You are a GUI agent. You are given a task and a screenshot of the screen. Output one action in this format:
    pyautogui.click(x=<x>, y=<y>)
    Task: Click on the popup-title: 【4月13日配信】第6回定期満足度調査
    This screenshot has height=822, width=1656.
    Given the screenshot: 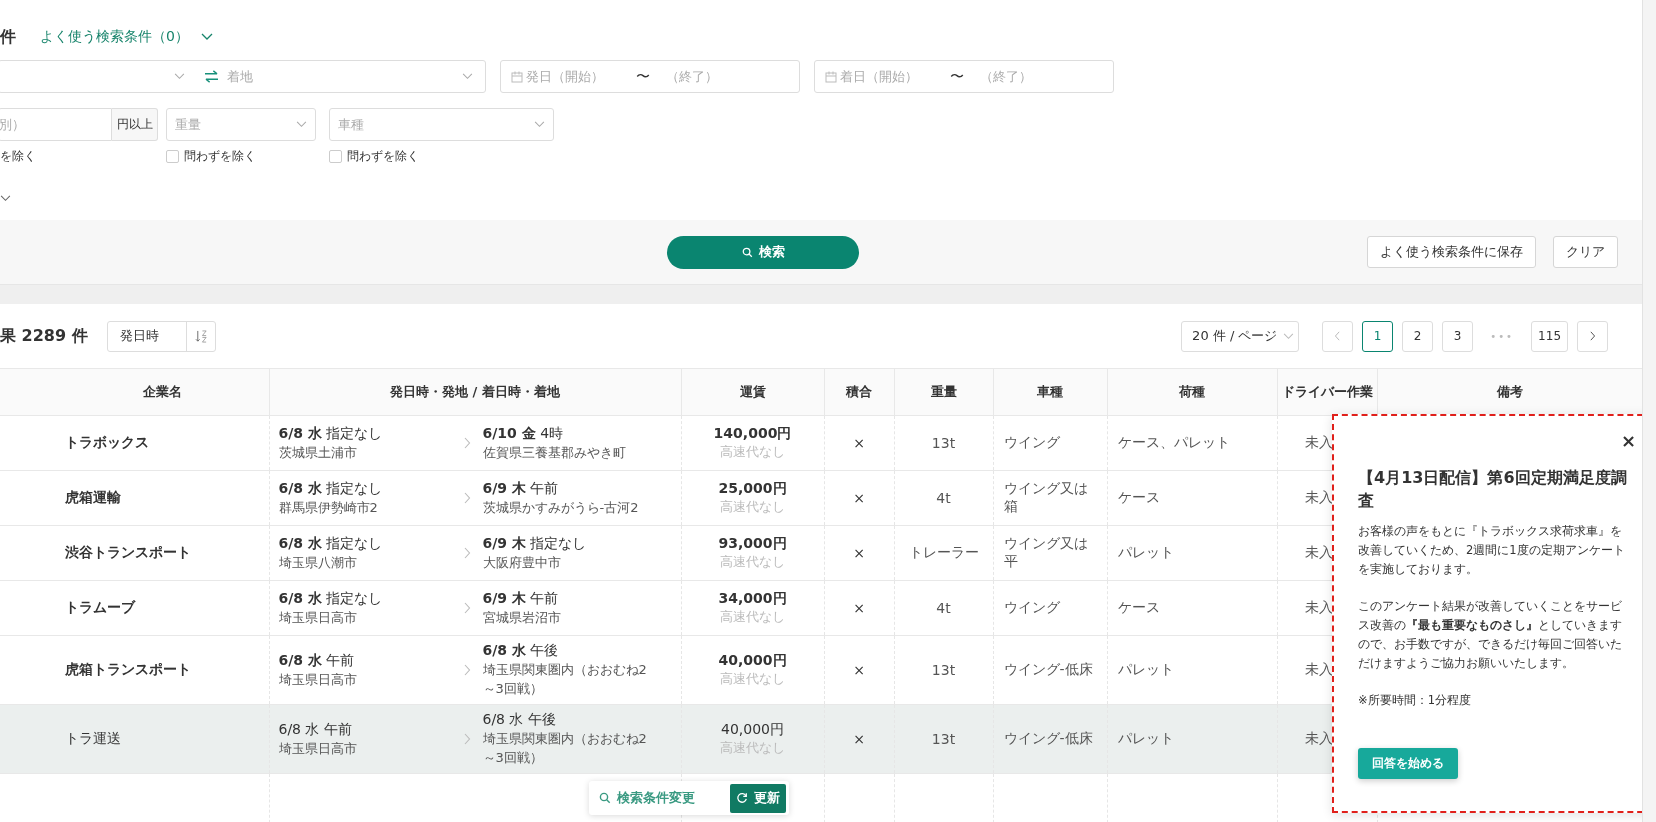 What is the action you would take?
    pyautogui.click(x=1493, y=489)
    